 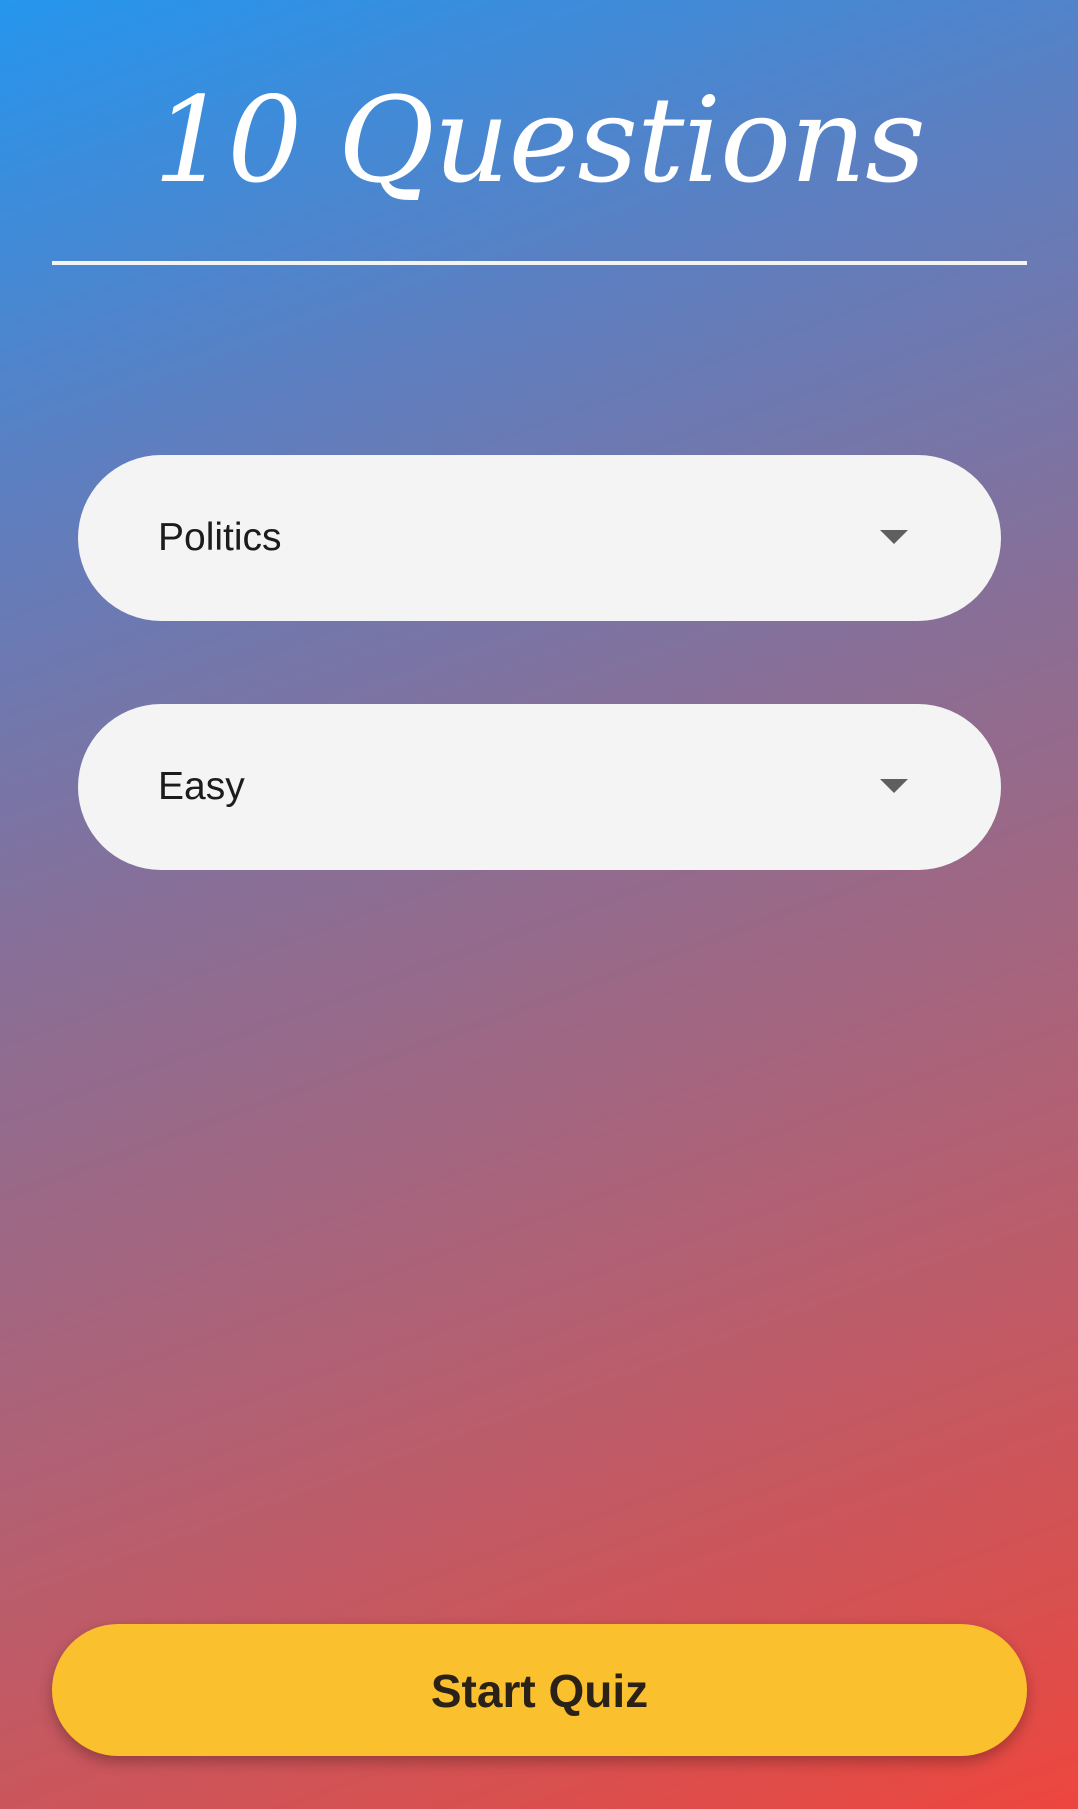 I want to click on difficulty-selected-value: Easy, so click(x=201, y=786).